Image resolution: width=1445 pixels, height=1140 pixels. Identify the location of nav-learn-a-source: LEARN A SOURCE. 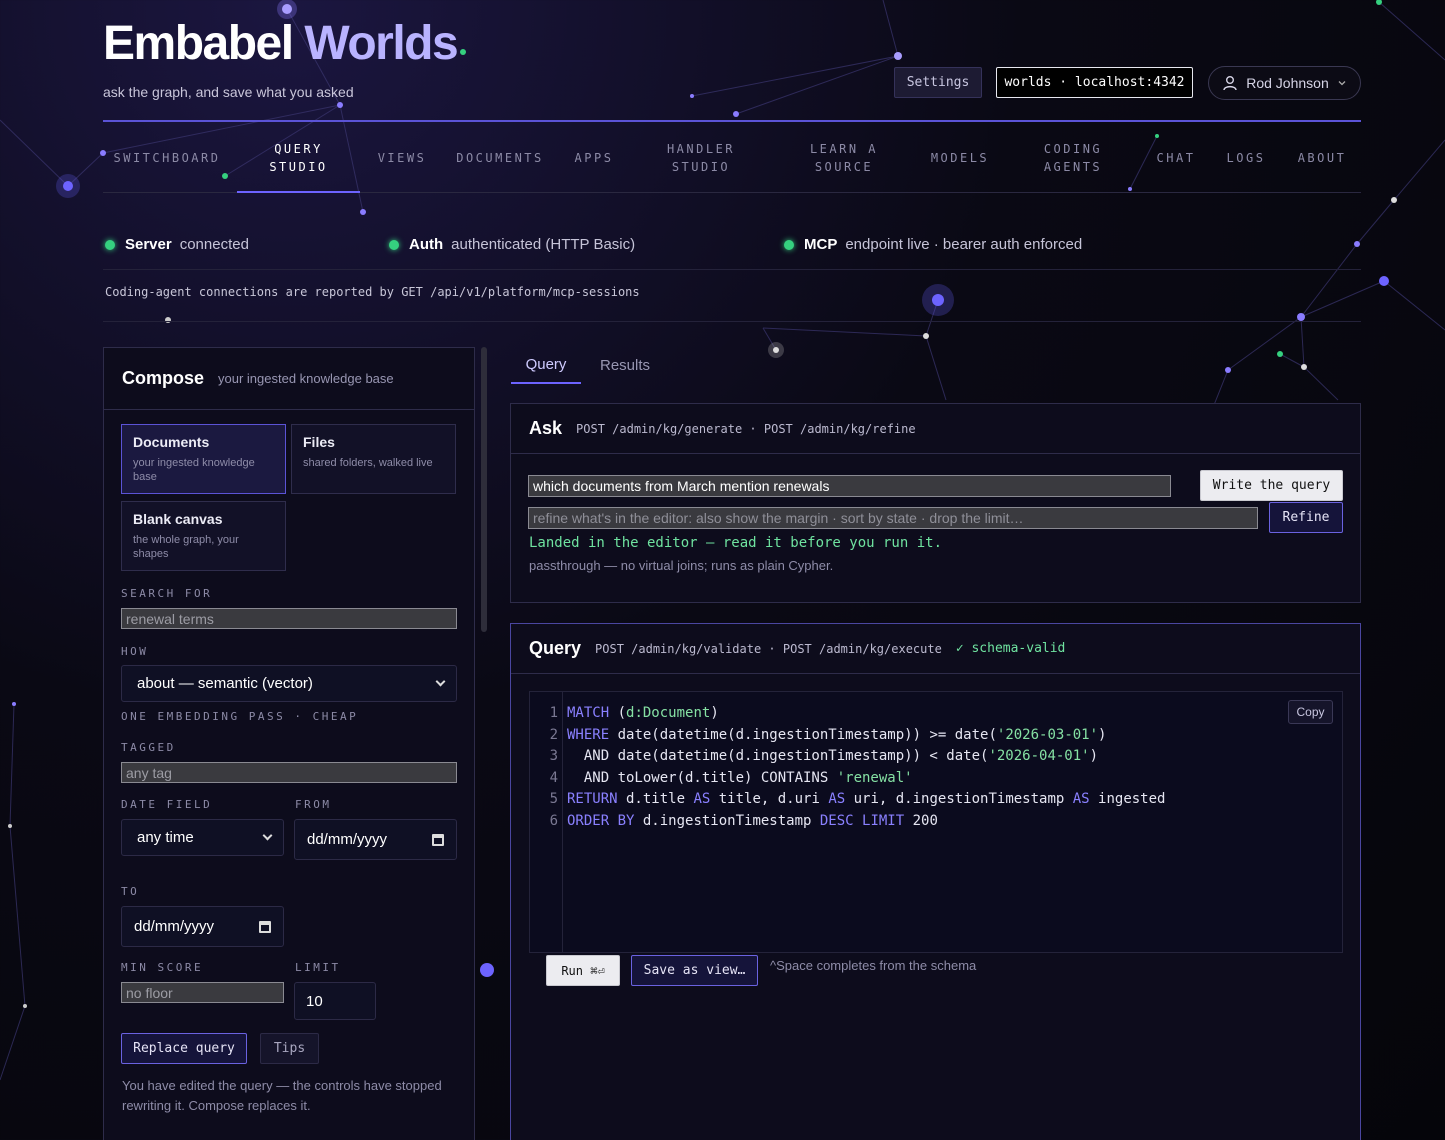
(844, 158).